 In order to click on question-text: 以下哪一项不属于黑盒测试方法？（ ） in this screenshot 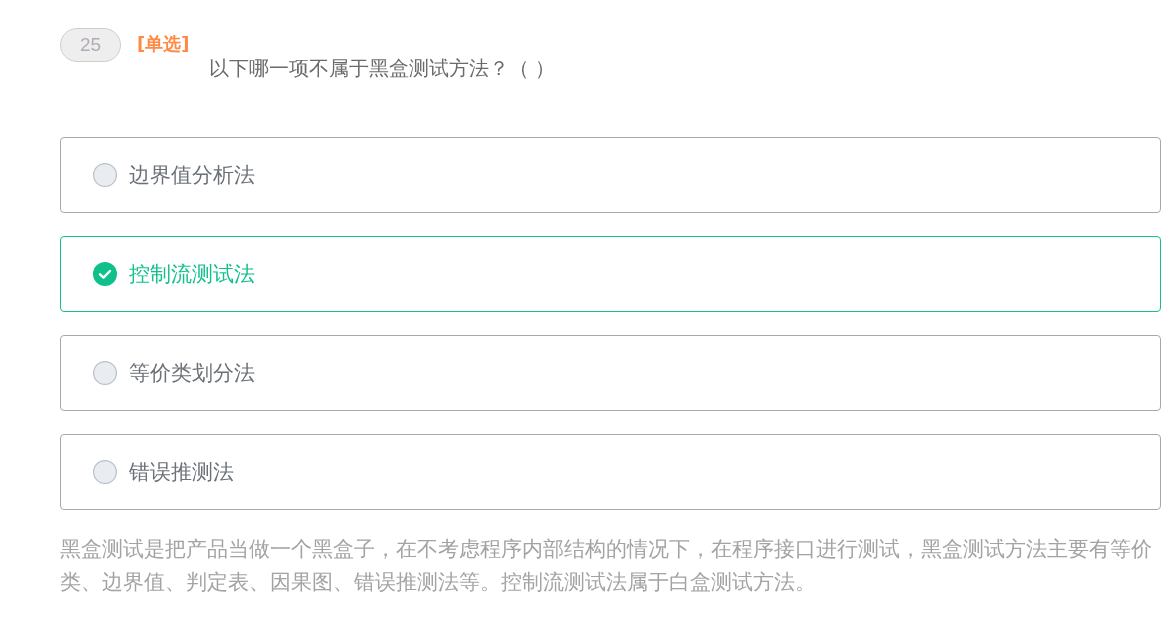, I will do `click(382, 68)`.